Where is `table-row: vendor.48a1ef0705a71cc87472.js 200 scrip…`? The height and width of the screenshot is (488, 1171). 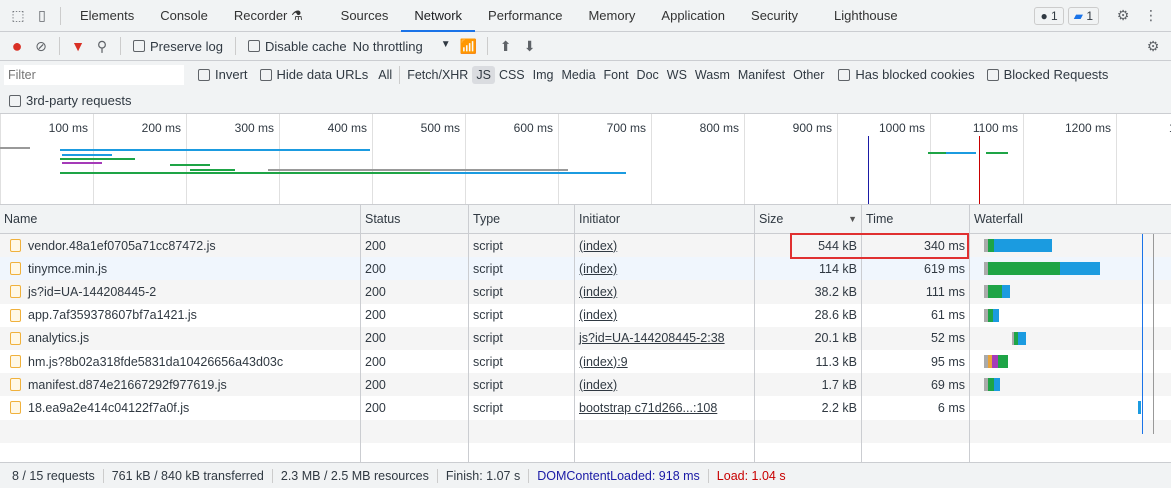 table-row: vendor.48a1ef0705a71cc87472.js 200 scrip… is located at coordinates (585, 246).